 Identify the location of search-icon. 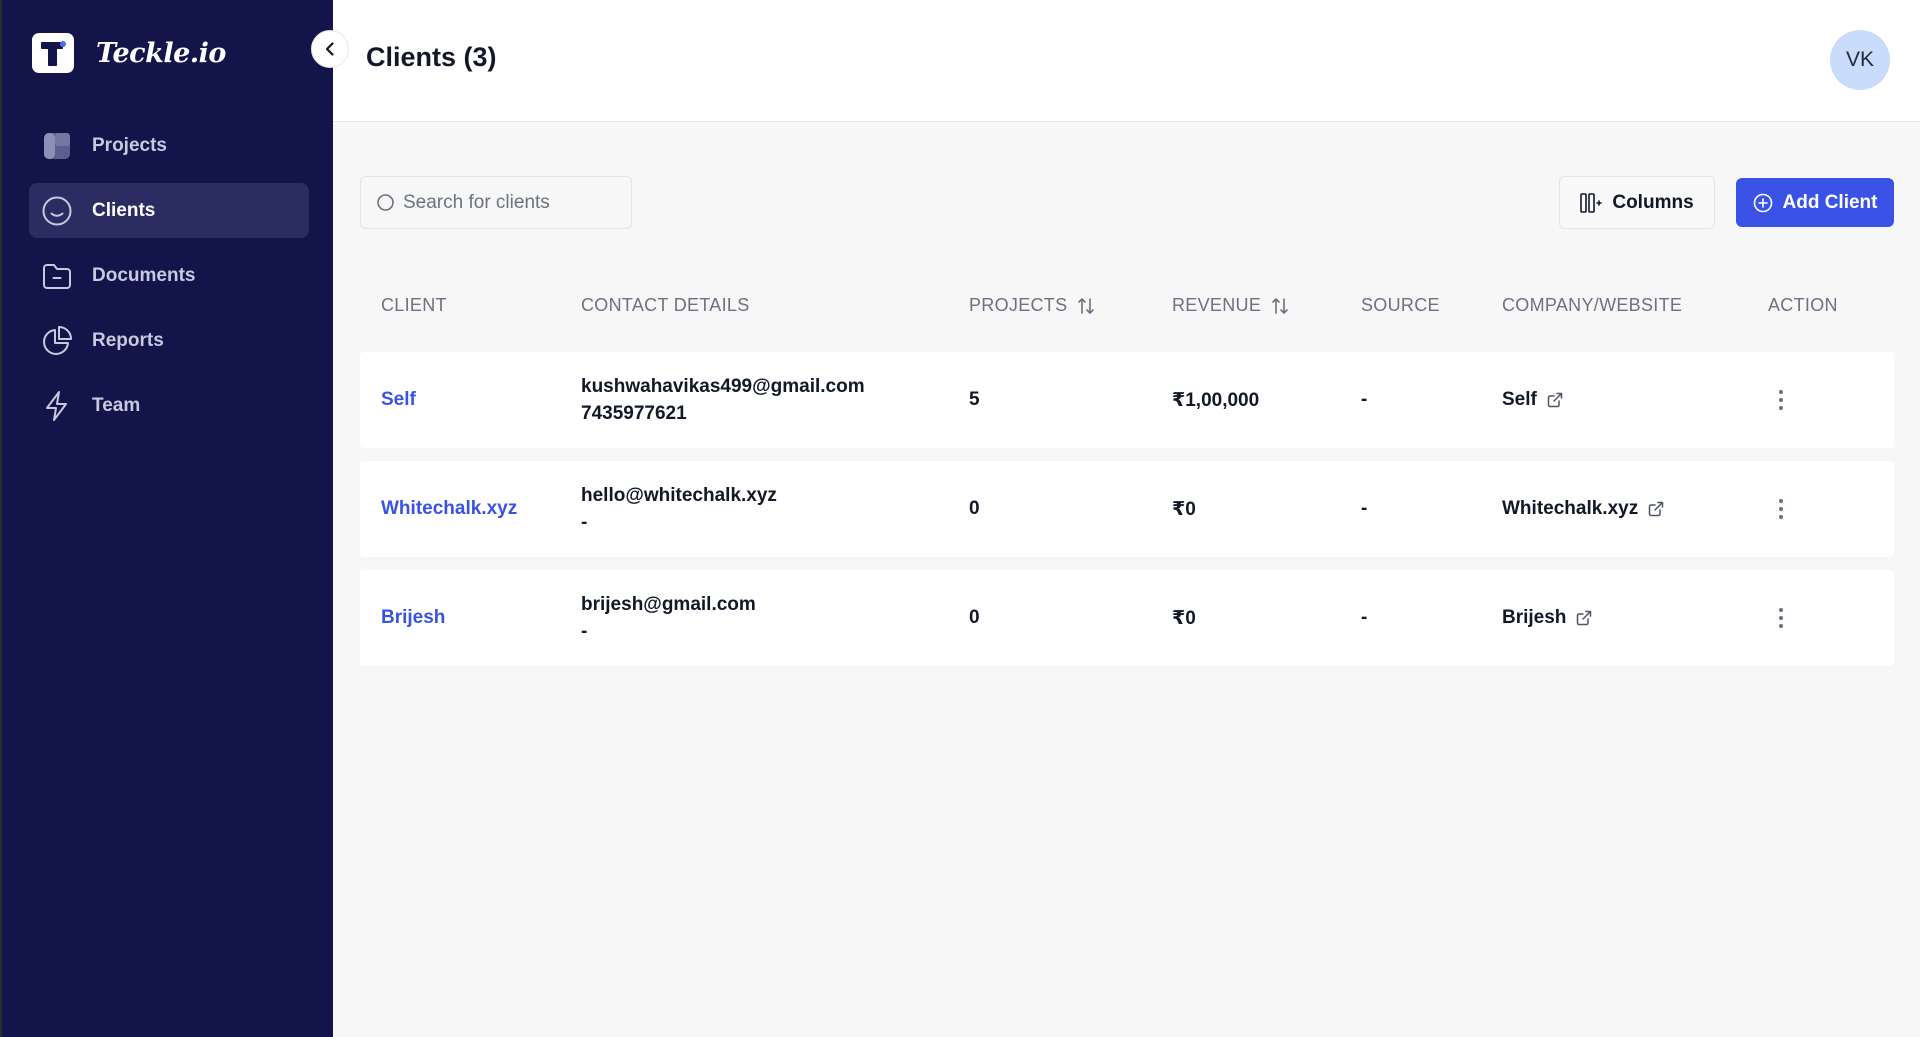
(385, 202).